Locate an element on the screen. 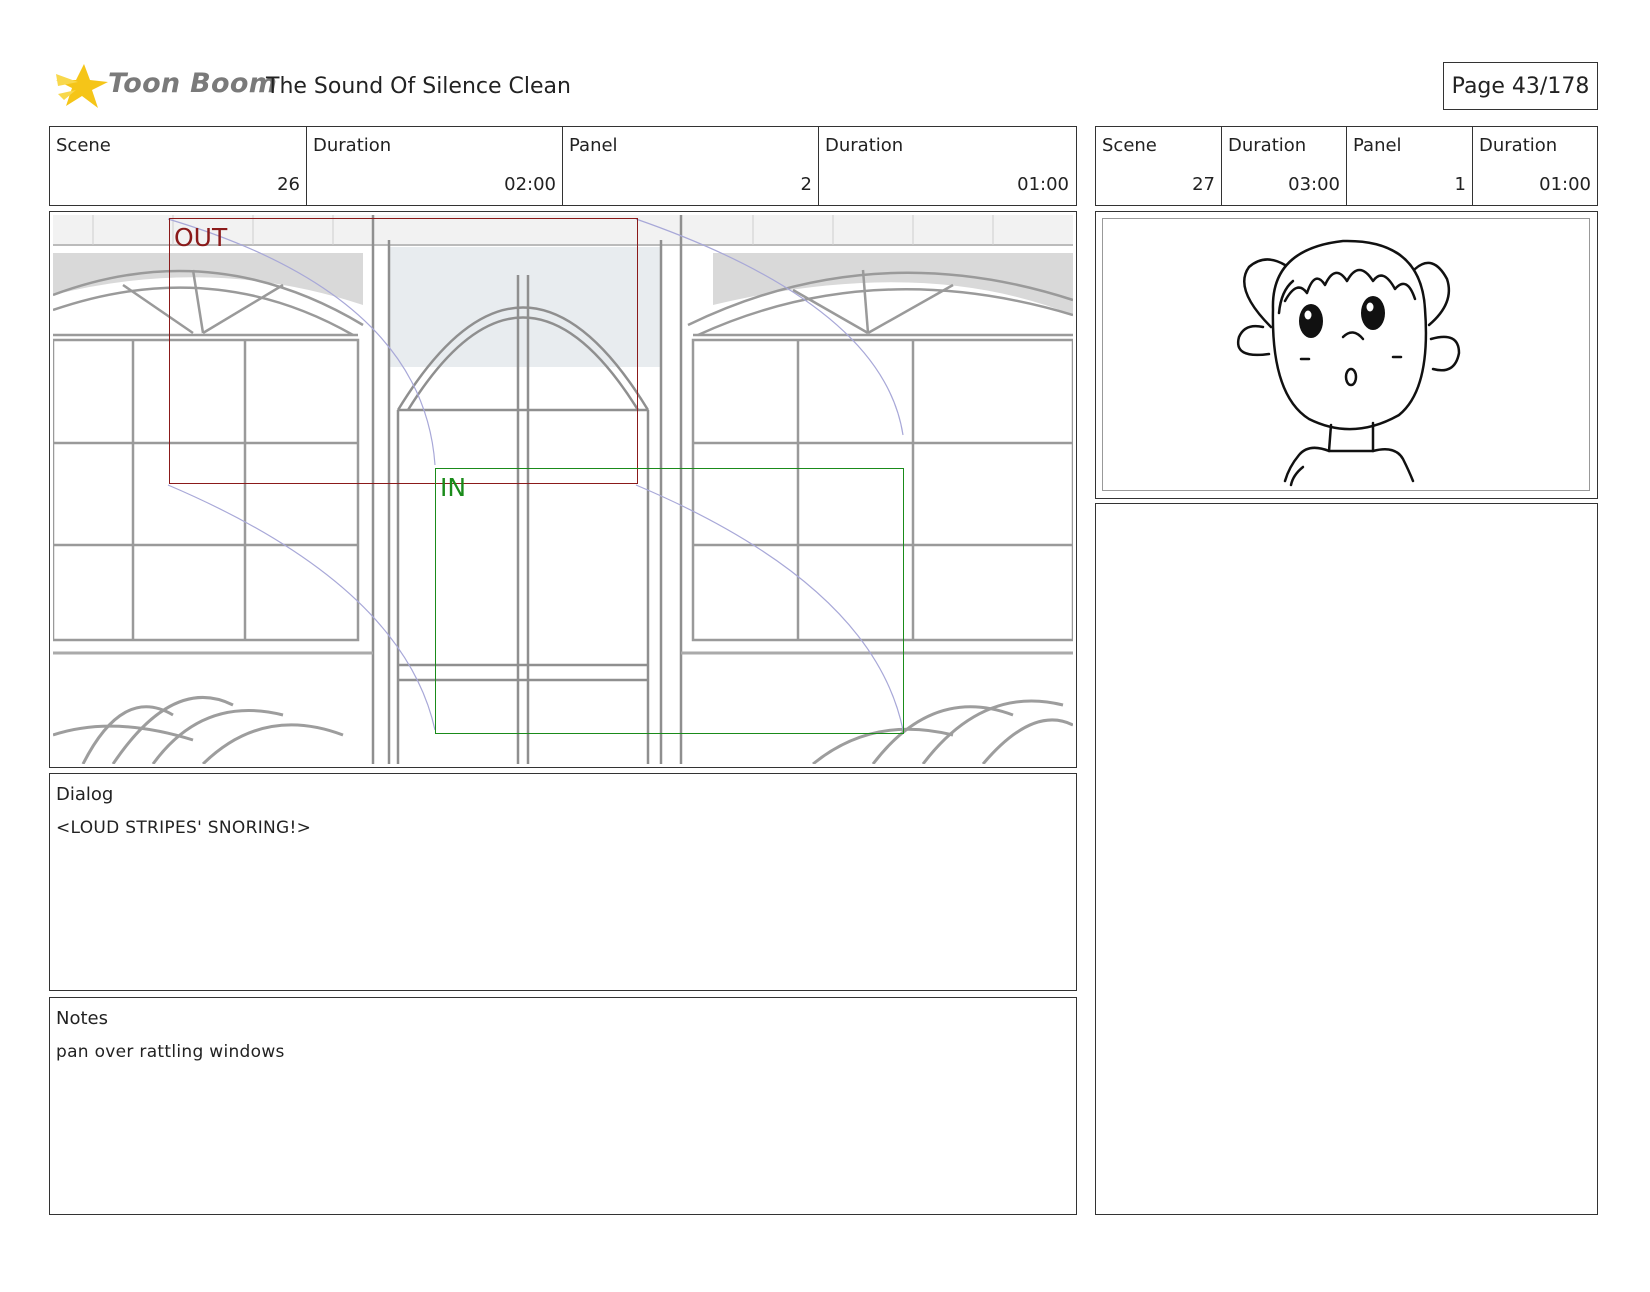 This screenshot has width=1650, height=1292. left-scene-cell: Scene 26 is located at coordinates (178, 166).